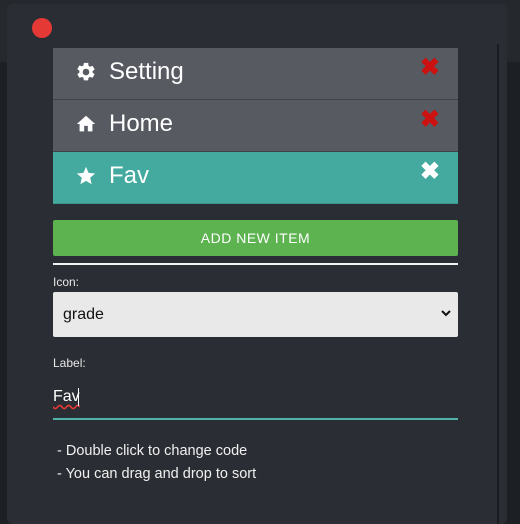 The width and height of the screenshot is (520, 524). Describe the element at coordinates (255, 314) in the screenshot. I see `icon-select: grade` at that location.